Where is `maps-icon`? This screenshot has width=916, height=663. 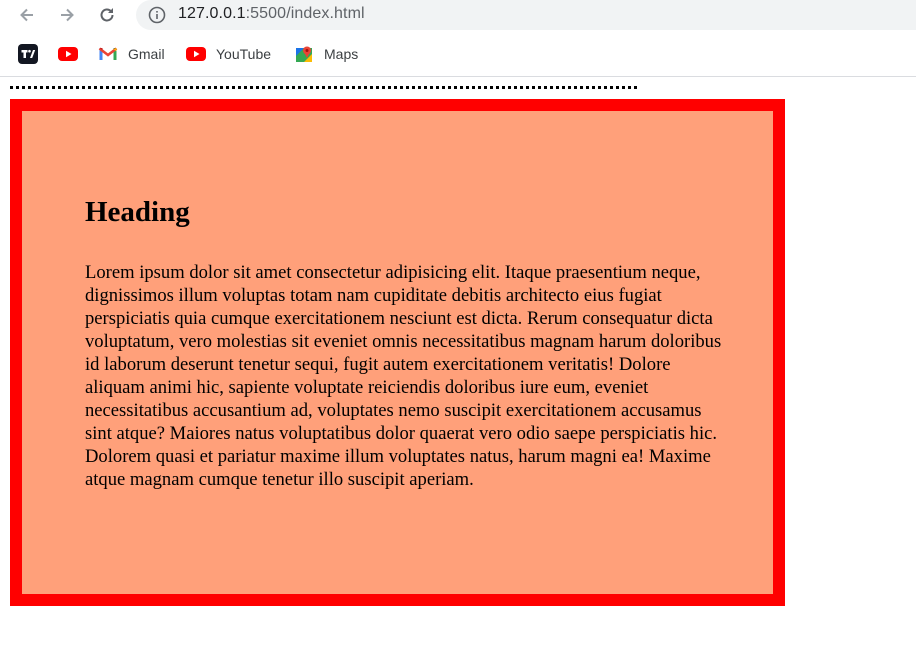 maps-icon is located at coordinates (304, 54).